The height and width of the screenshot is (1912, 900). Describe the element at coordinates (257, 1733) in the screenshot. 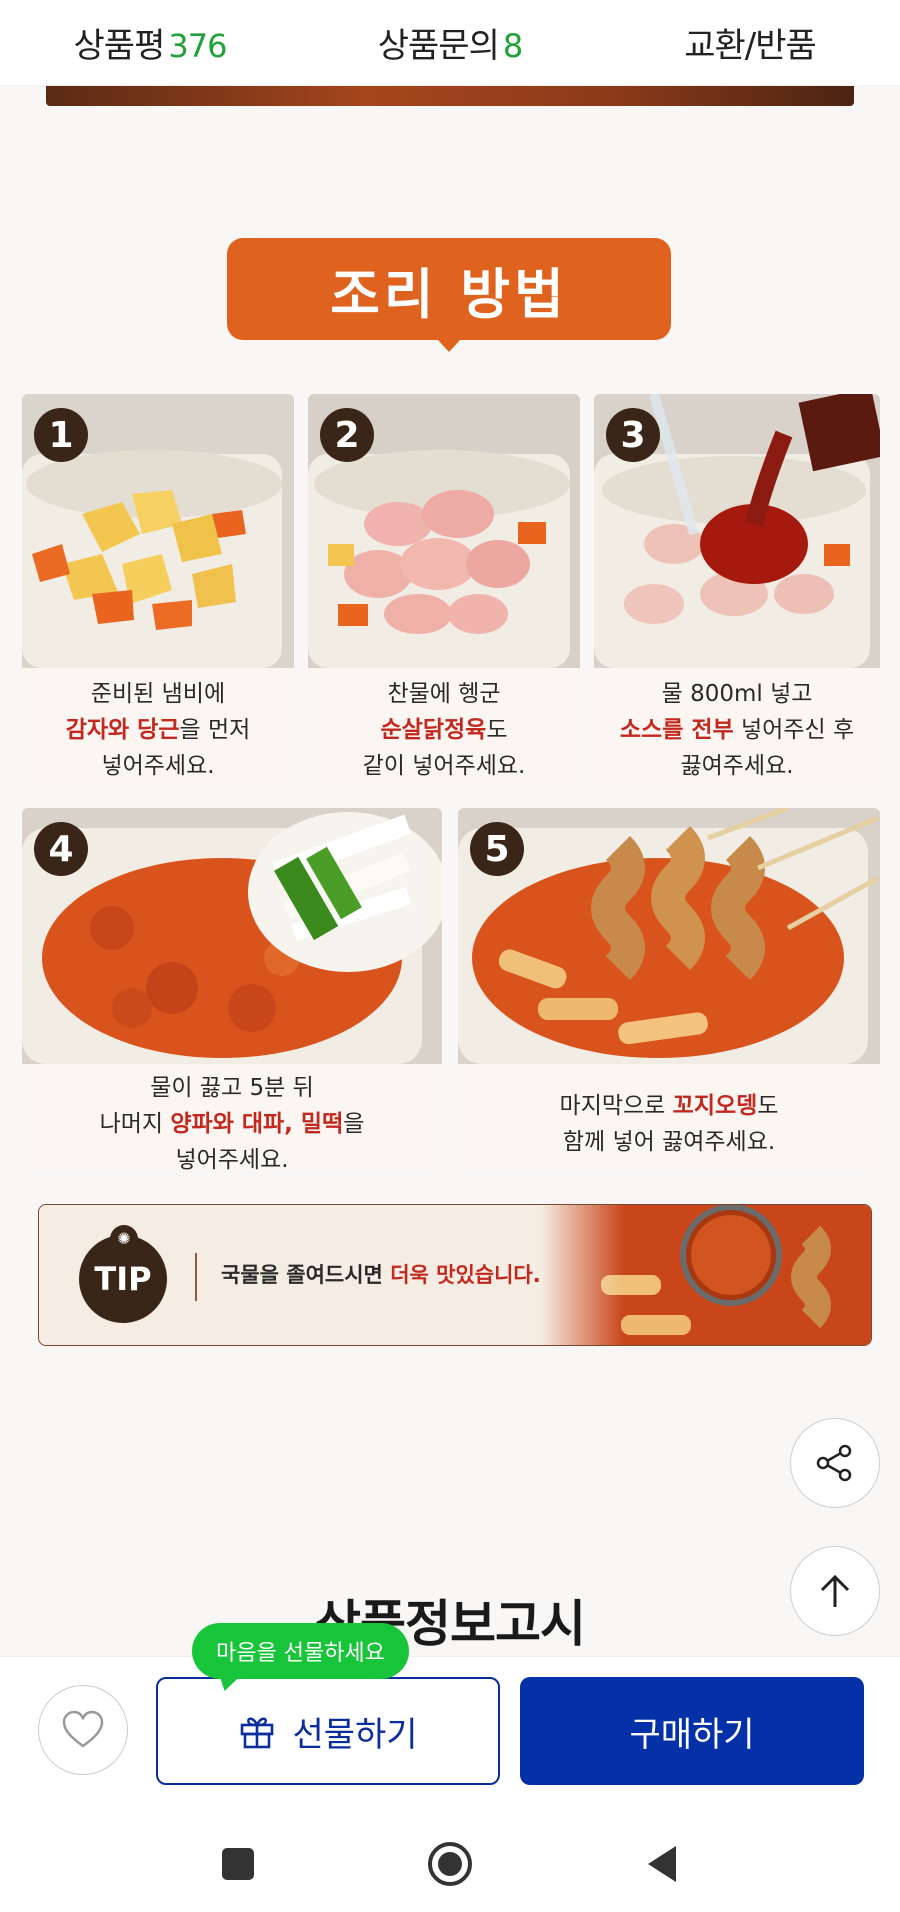

I see `gift-icon` at that location.